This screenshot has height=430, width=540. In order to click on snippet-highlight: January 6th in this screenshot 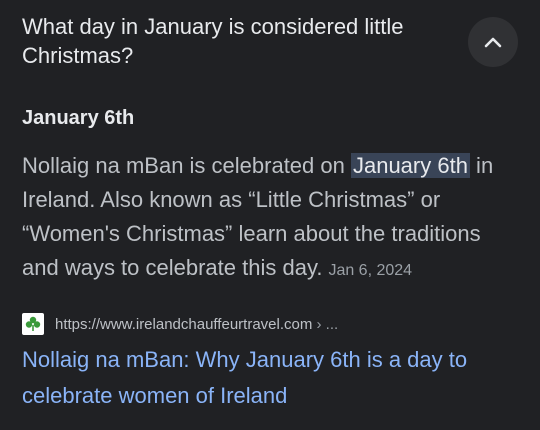, I will do `click(410, 165)`.